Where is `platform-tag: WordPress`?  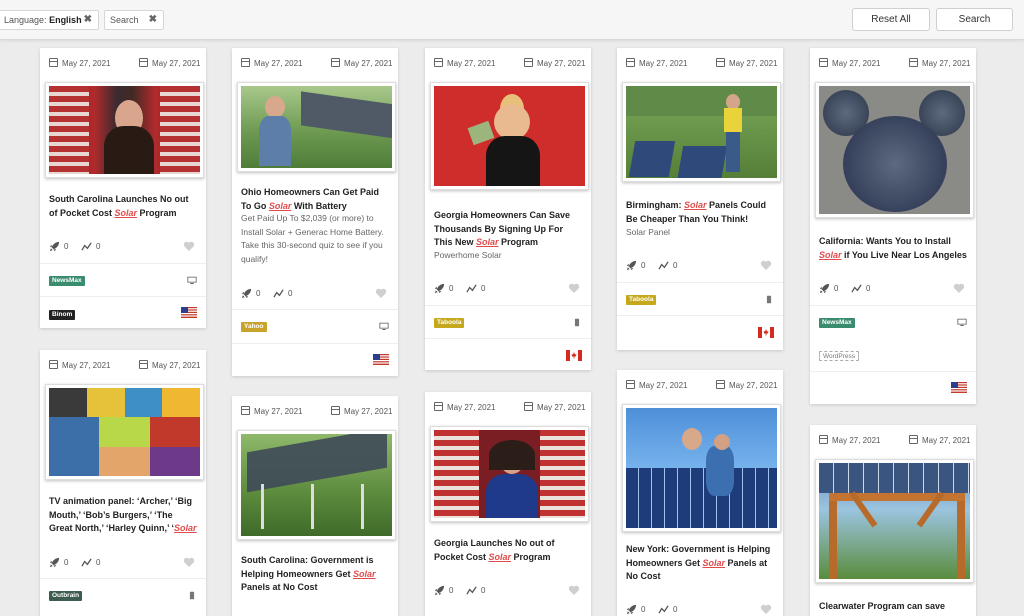
platform-tag: WordPress is located at coordinates (839, 356).